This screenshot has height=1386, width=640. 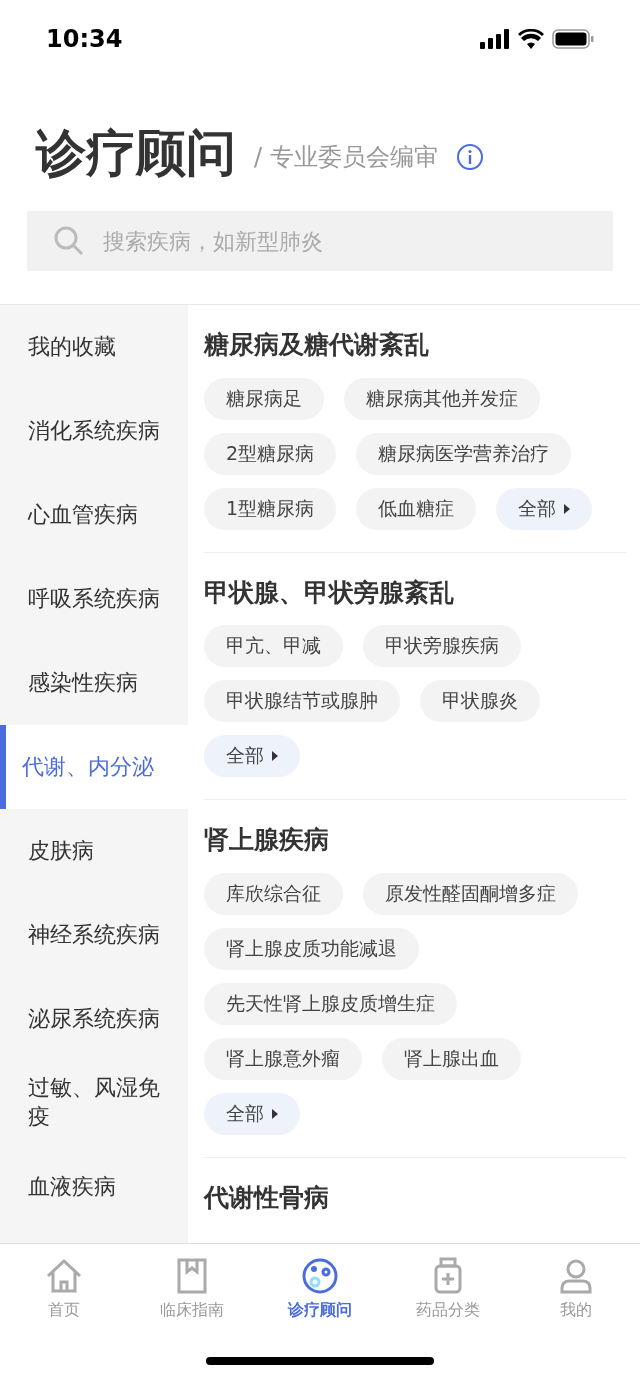 What do you see at coordinates (94, 935) in the screenshot?
I see `category-item: 神经系统疾病` at bounding box center [94, 935].